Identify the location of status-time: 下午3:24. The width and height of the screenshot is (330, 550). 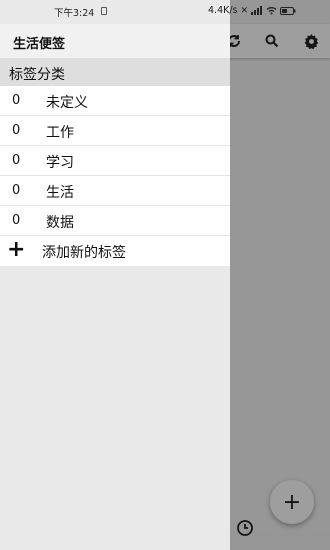
(74, 13).